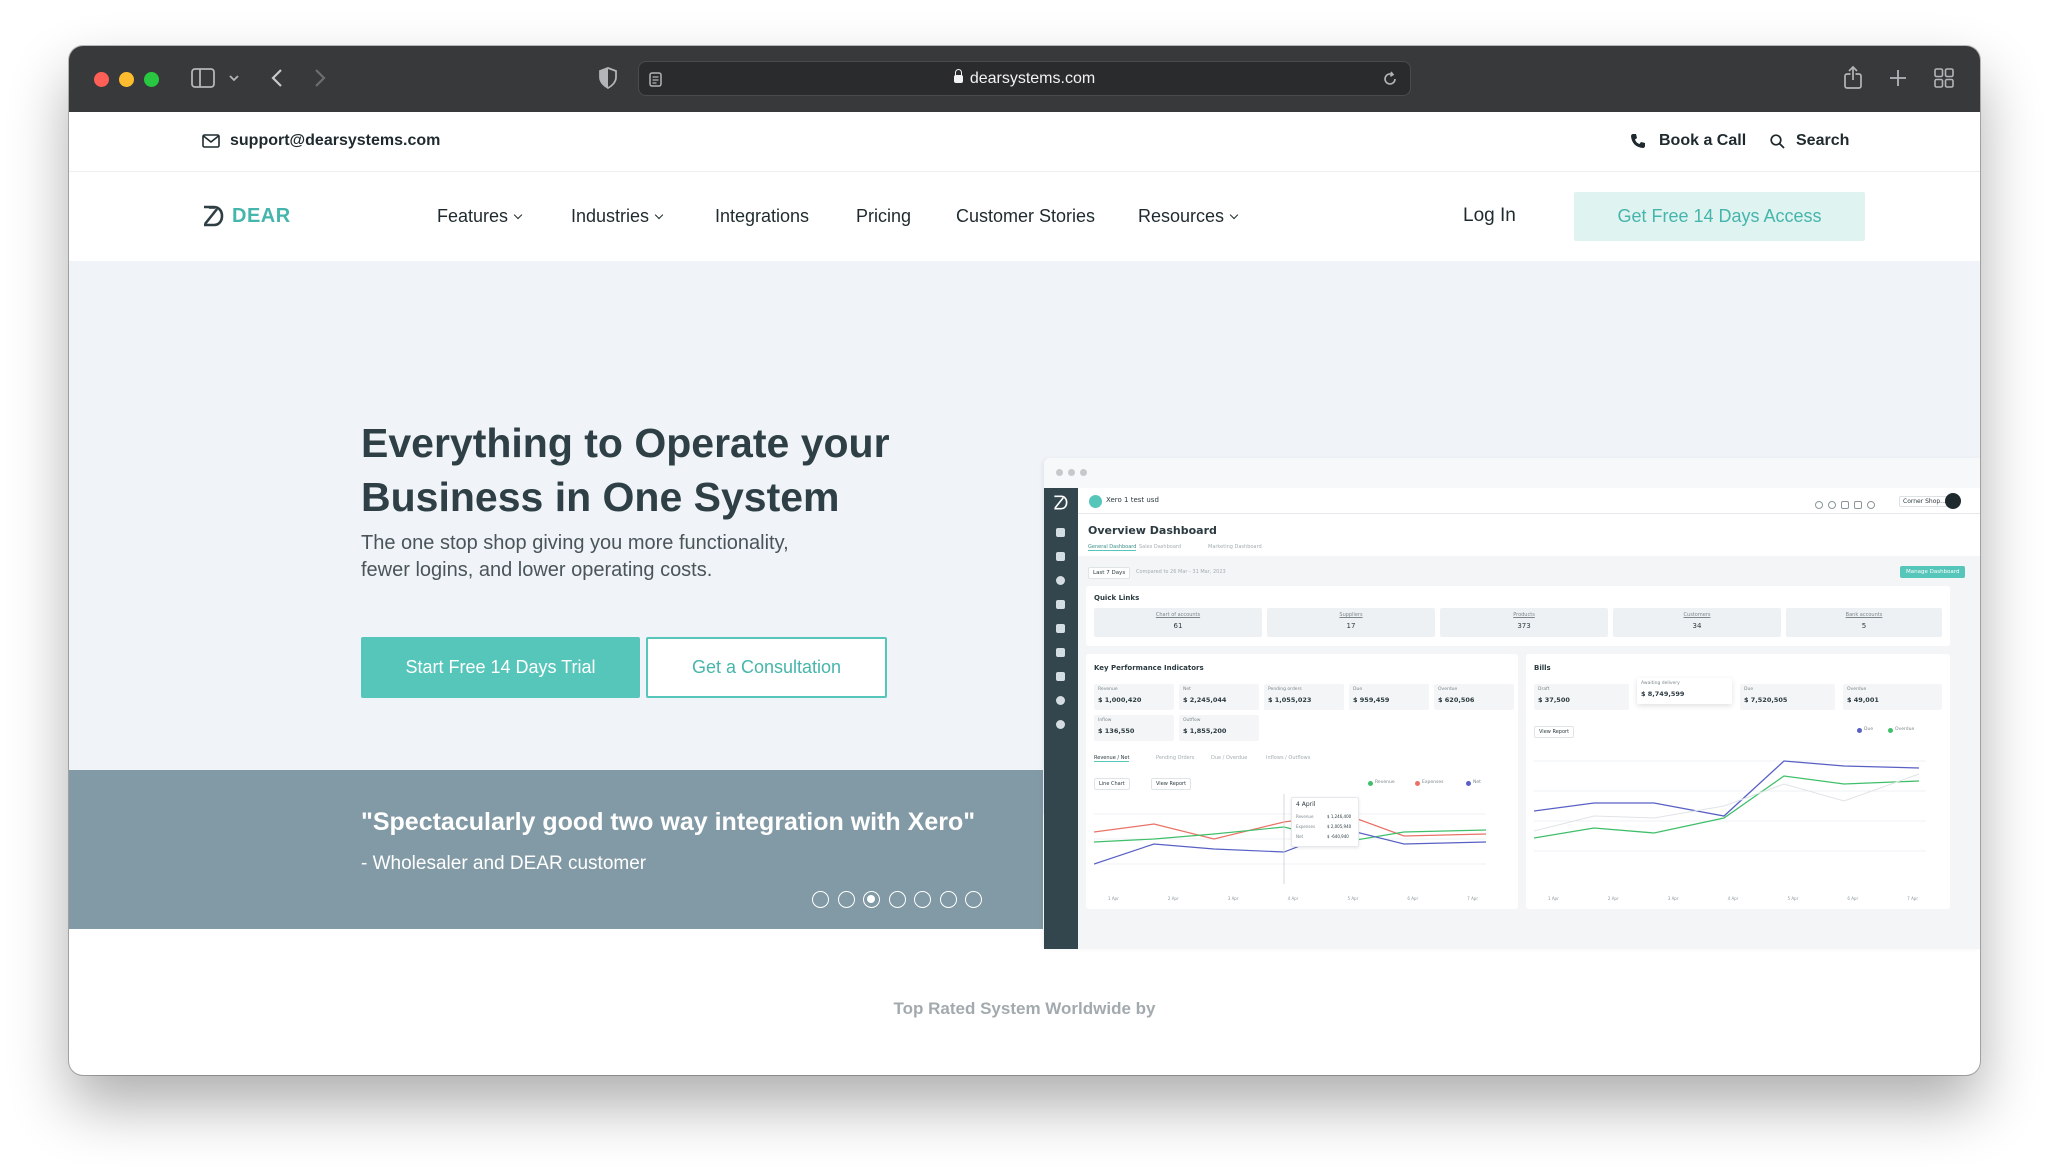 This screenshot has width=2048, height=1166. I want to click on mock-kpi-label: Inflow, so click(1105, 720).